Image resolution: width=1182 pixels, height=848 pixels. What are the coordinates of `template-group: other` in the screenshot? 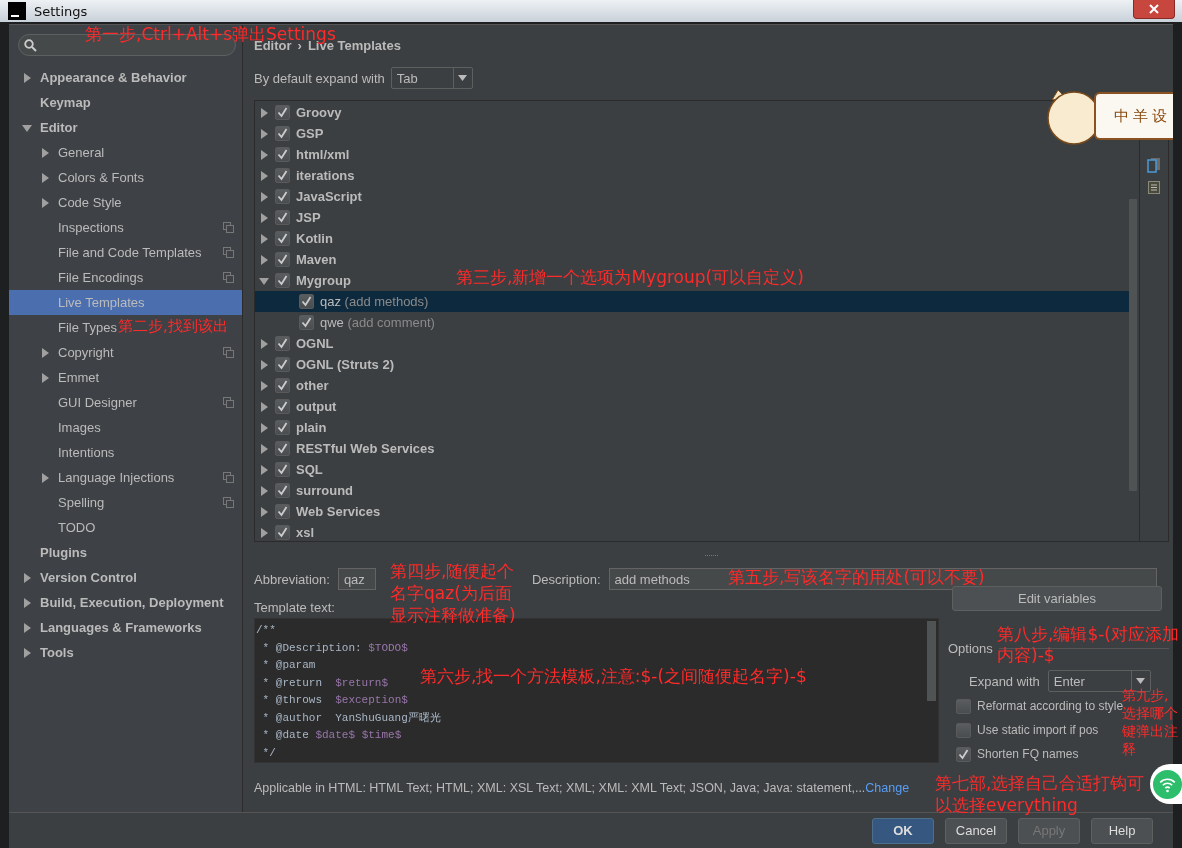 It's located at (312, 385).